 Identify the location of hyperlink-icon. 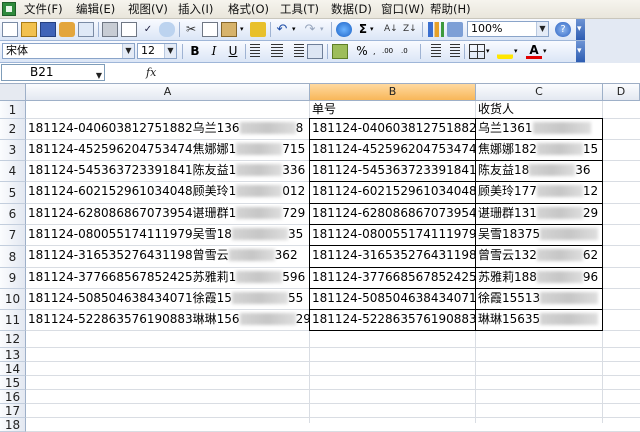
(344, 29).